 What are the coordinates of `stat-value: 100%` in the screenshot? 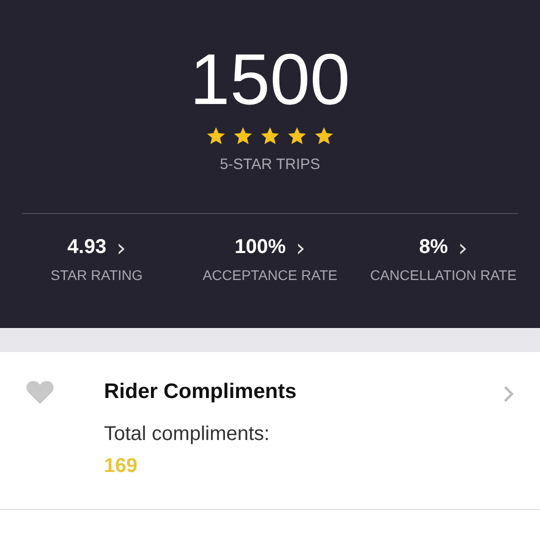 It's located at (260, 247).